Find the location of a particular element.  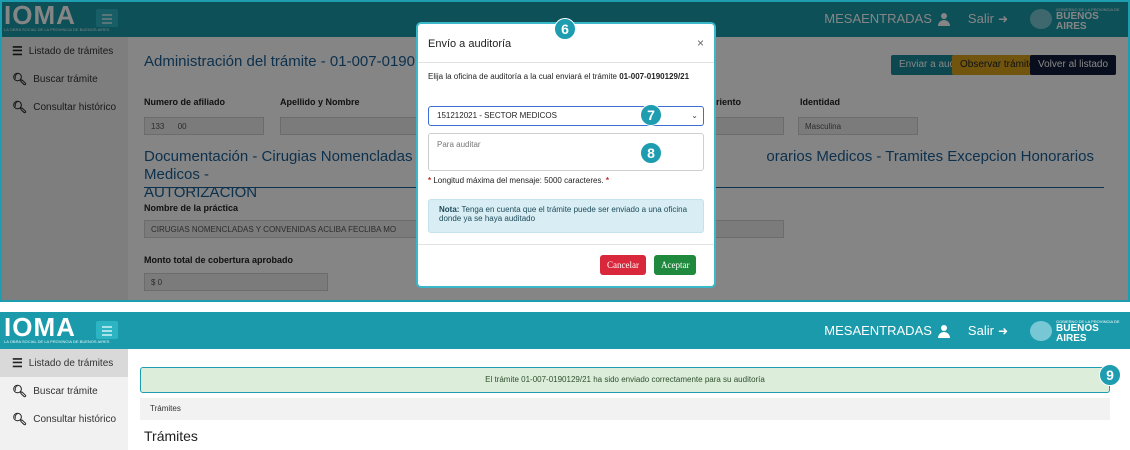

logout-icon: ➜ is located at coordinates (1003, 331).